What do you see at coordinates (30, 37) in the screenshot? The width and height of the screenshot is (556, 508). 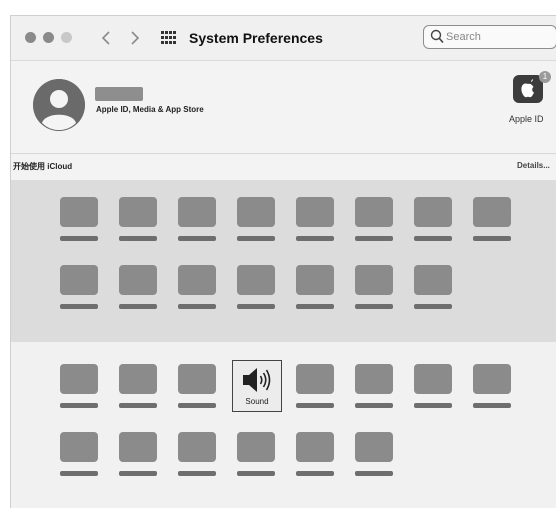 I see `close-window-button` at bounding box center [30, 37].